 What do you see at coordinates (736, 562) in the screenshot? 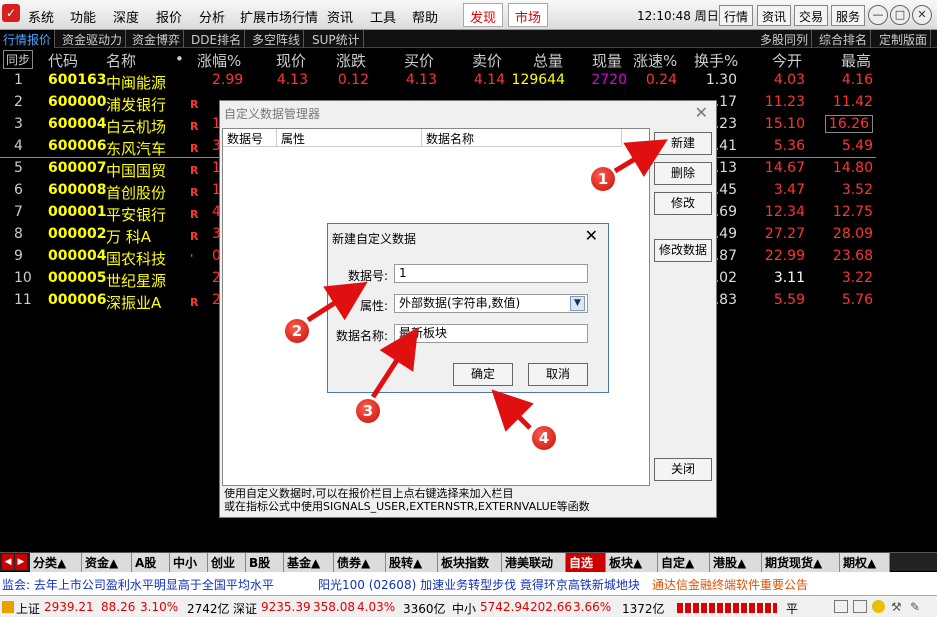
I see `bottom-tab: 港股▲` at bounding box center [736, 562].